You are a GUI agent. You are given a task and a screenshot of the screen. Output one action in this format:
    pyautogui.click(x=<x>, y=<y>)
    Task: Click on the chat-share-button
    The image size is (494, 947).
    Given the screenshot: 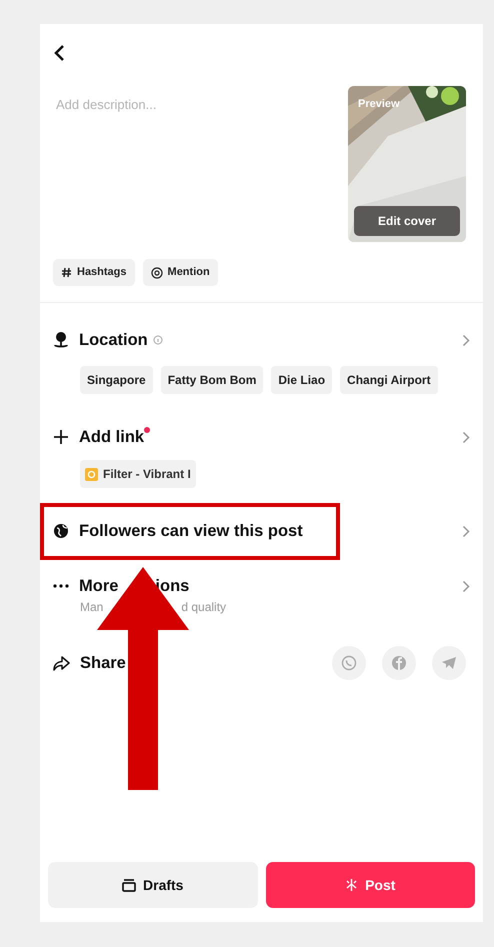 What is the action you would take?
    pyautogui.click(x=349, y=663)
    